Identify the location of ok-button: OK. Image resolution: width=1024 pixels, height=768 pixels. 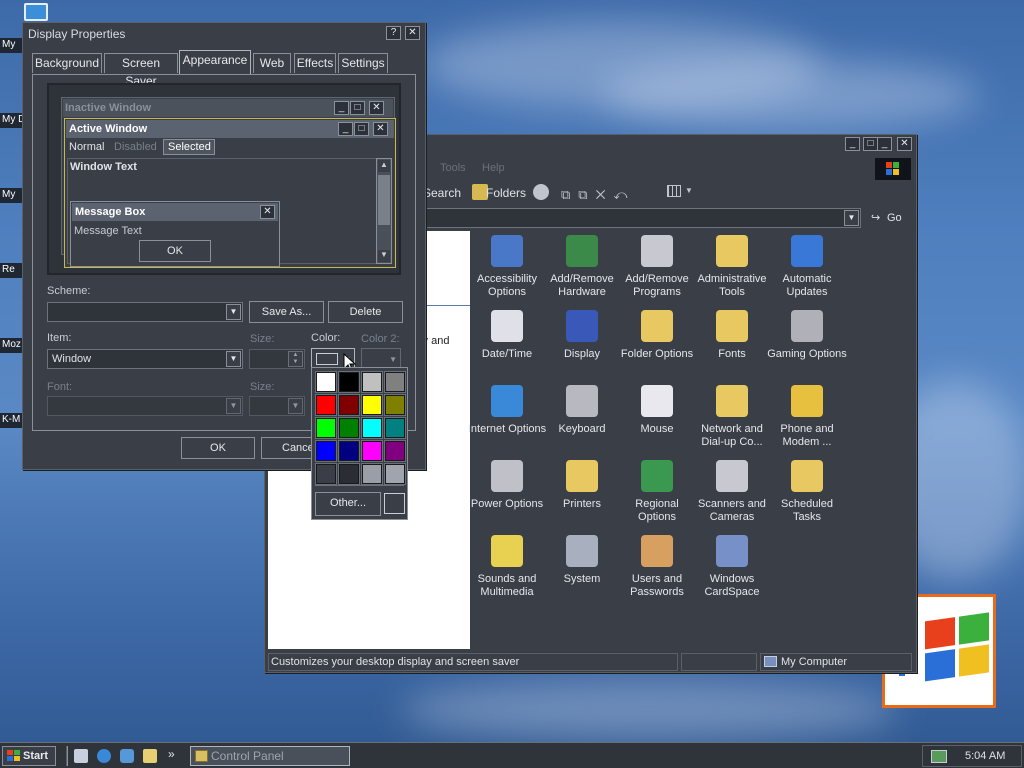
(218, 448).